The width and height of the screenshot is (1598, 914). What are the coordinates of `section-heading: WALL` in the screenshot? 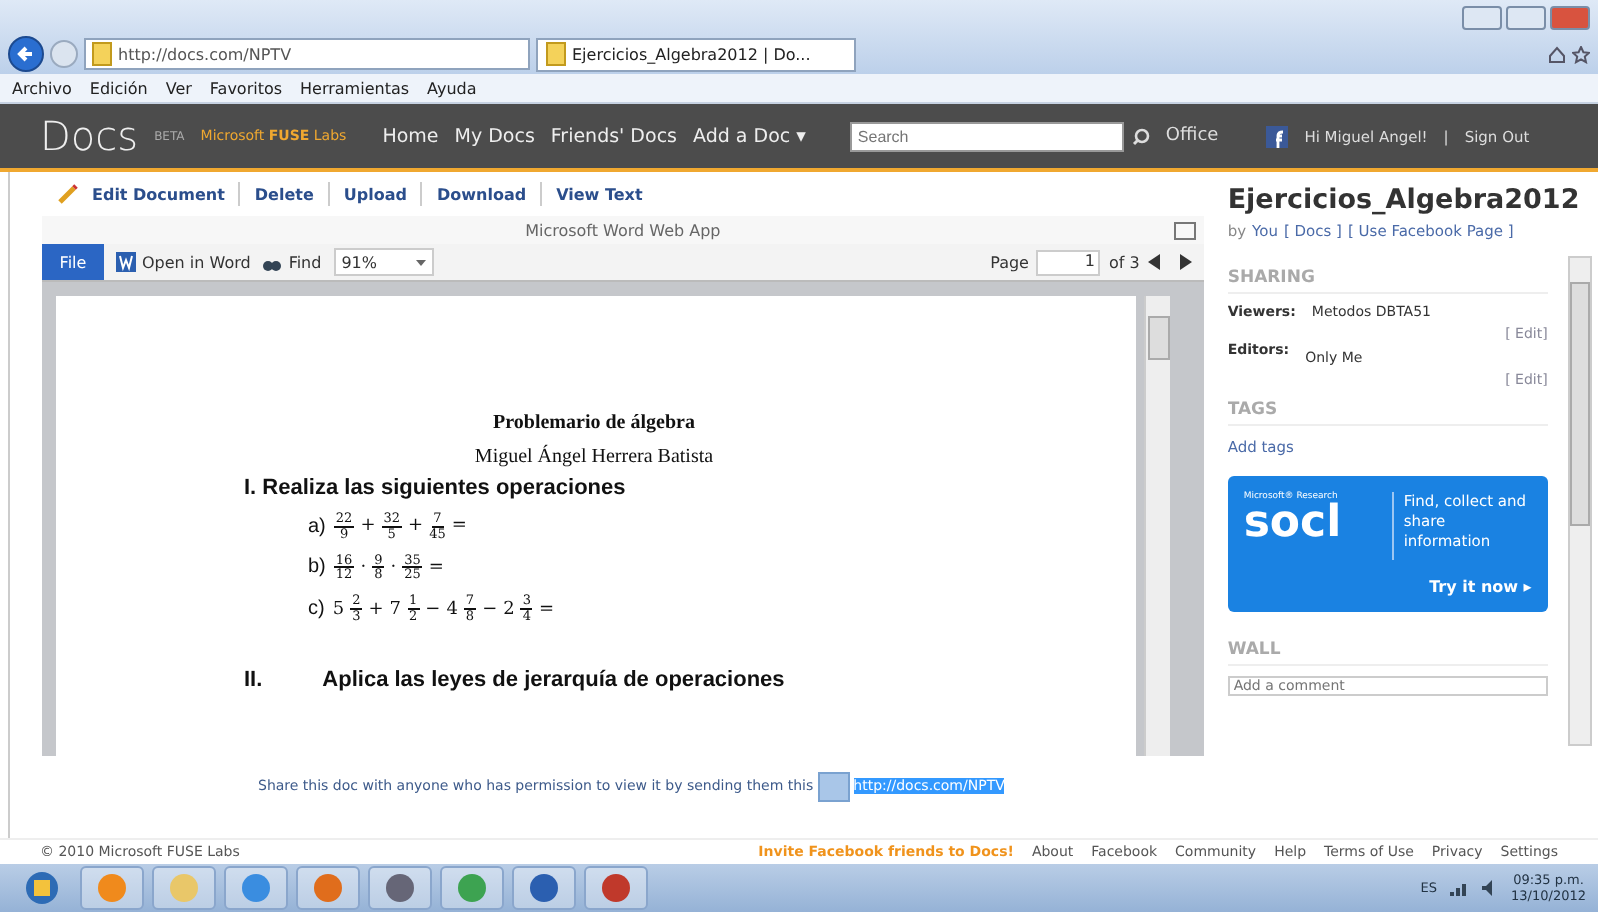 It's located at (1387, 653).